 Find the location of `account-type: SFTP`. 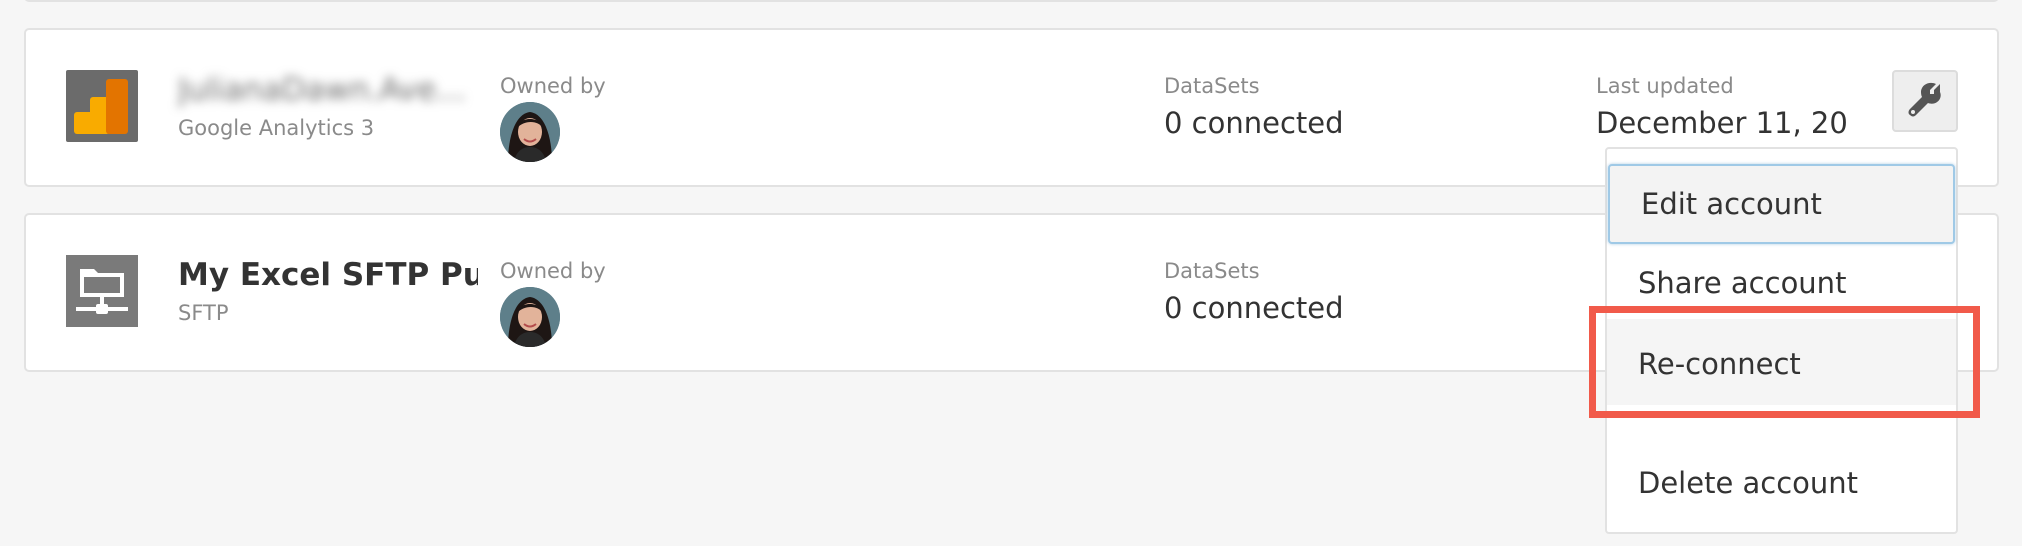

account-type: SFTP is located at coordinates (203, 313).